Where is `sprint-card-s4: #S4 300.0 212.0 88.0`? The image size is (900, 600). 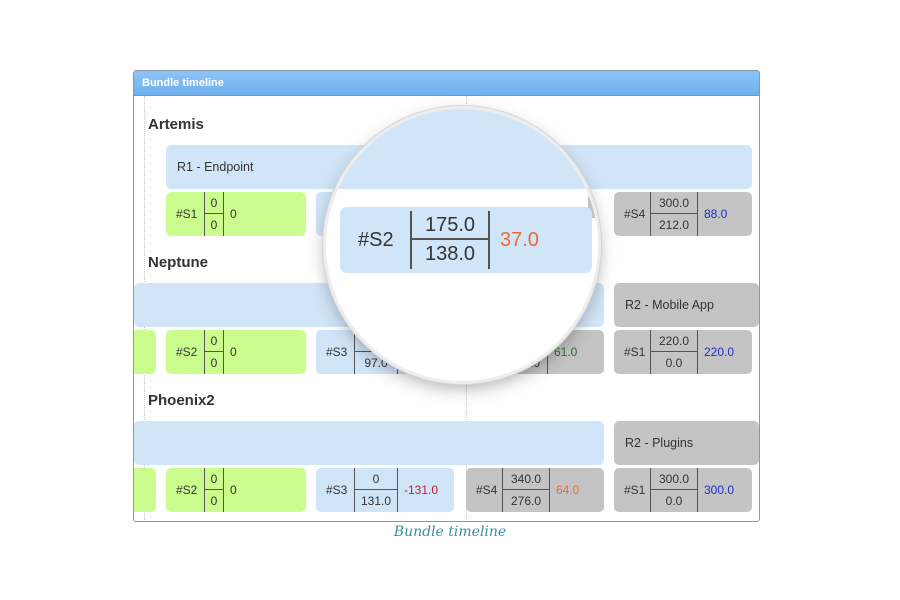 sprint-card-s4: #S4 300.0 212.0 88.0 is located at coordinates (683, 214).